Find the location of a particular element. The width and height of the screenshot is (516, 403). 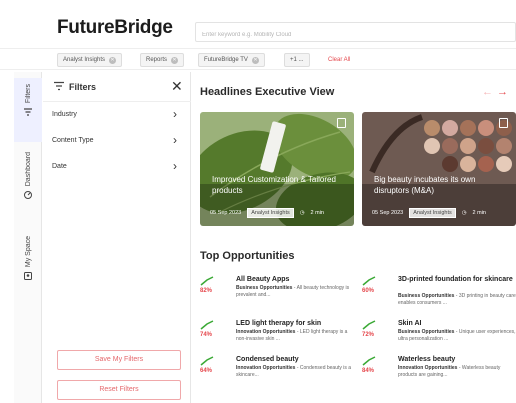

opportunity-name: LED light therapy for skin is located at coordinates (279, 323).